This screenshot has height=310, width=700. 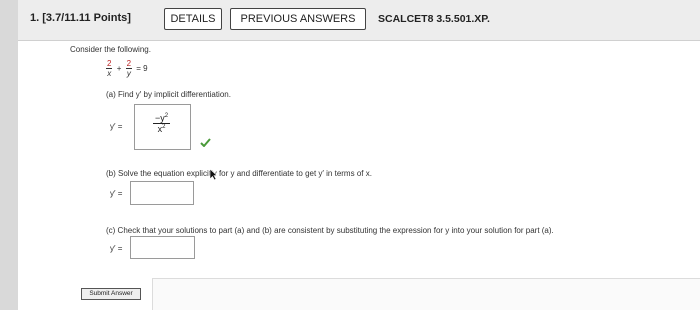 I want to click on part-a-label: y′ =, so click(x=116, y=126).